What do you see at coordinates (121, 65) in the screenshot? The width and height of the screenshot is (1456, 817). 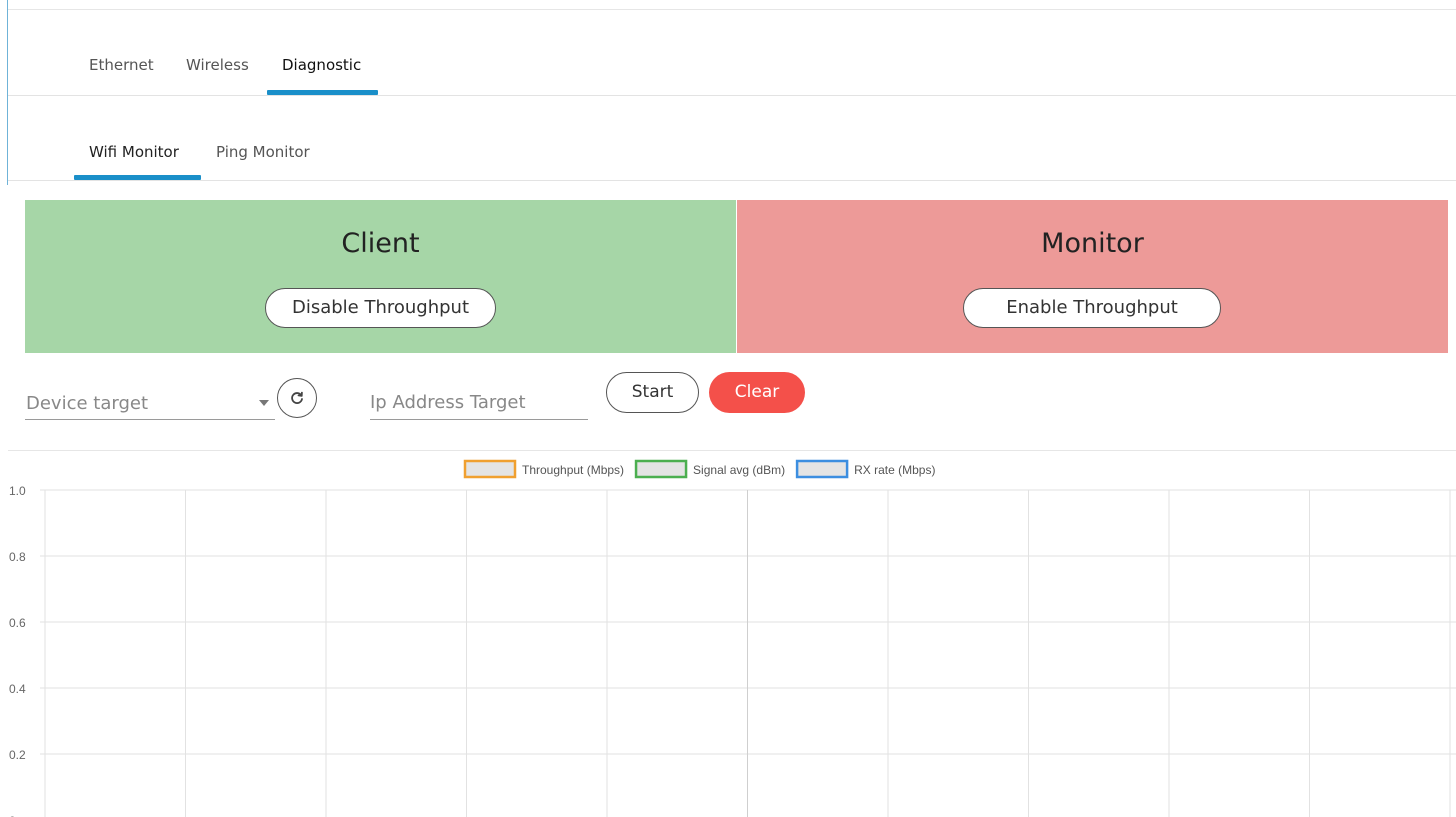 I see `tab-ethernet: Ethernet` at bounding box center [121, 65].